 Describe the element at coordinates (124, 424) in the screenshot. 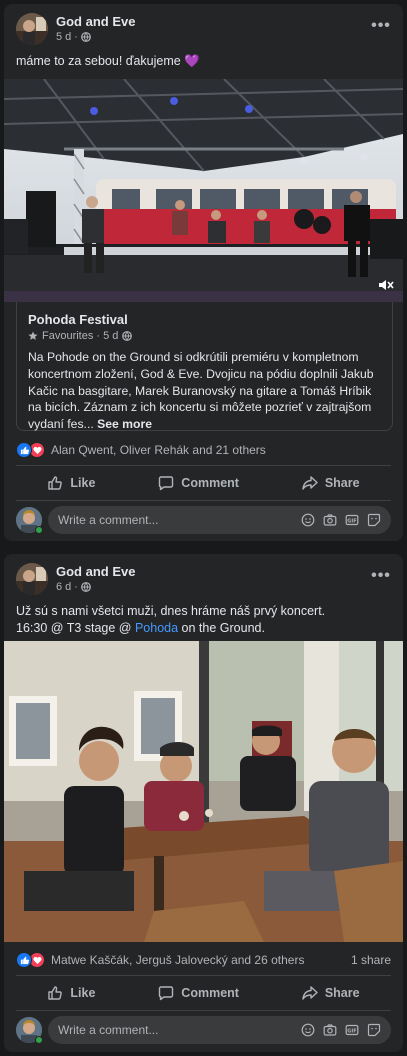

I see `see-more-link: See more` at that location.